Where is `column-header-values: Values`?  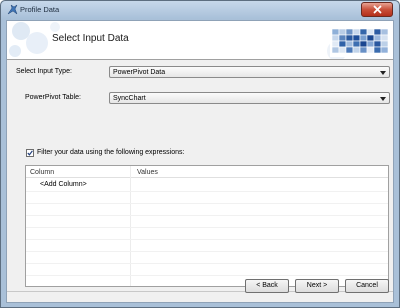 column-header-values: Values is located at coordinates (147, 172).